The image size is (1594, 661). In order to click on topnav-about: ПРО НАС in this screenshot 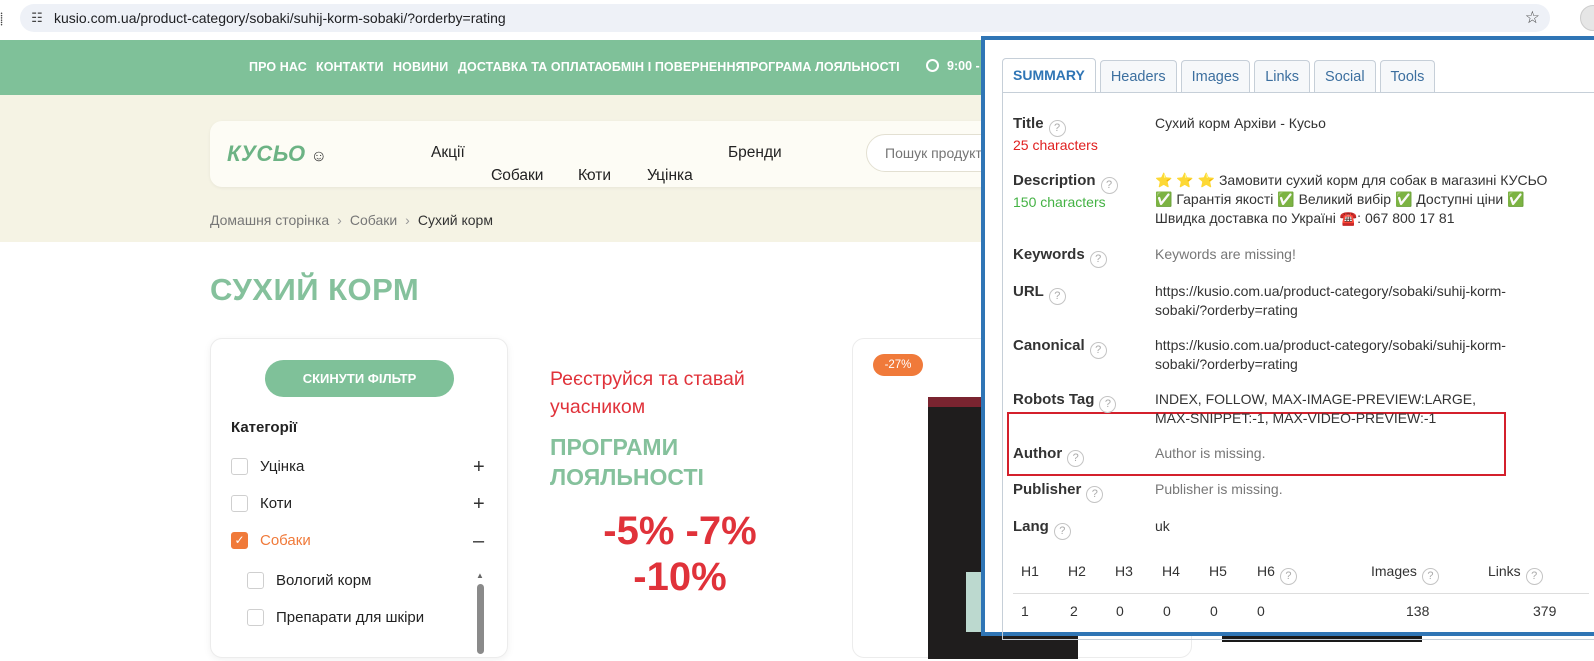, I will do `click(278, 67)`.